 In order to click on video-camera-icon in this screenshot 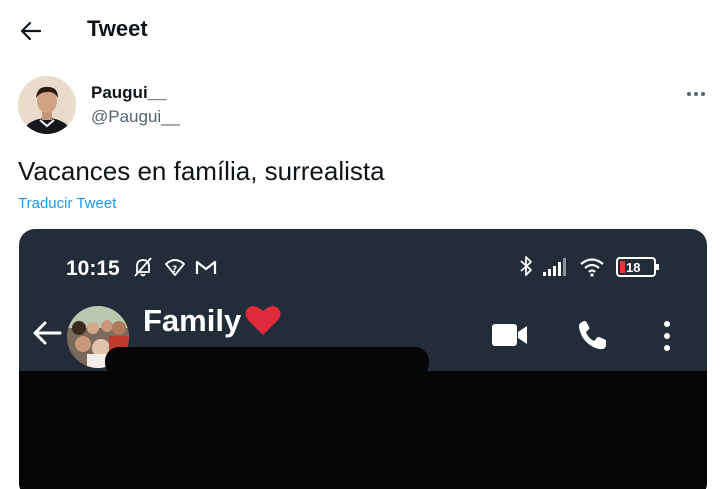, I will do `click(510, 335)`.